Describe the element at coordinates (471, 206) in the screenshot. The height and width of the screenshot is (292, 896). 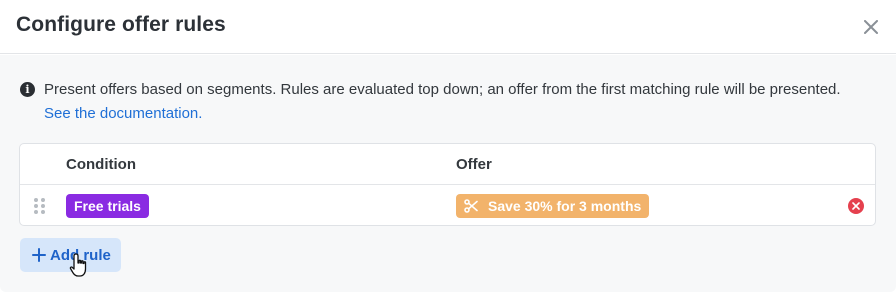
I see `scissors-icon` at that location.